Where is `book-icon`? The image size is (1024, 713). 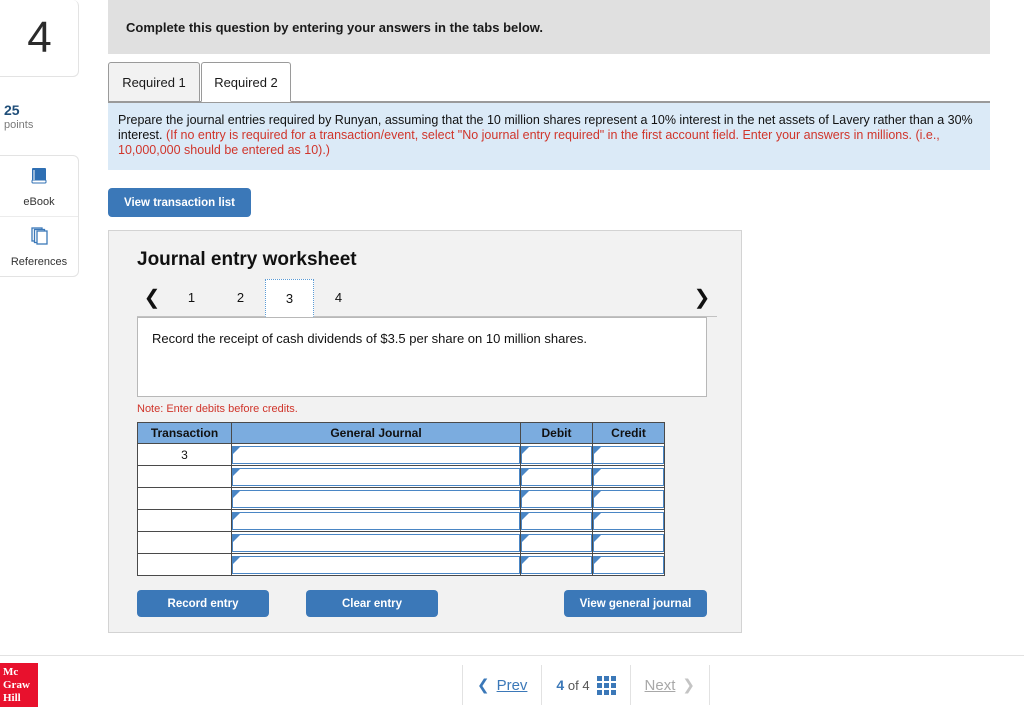
book-icon is located at coordinates (39, 178).